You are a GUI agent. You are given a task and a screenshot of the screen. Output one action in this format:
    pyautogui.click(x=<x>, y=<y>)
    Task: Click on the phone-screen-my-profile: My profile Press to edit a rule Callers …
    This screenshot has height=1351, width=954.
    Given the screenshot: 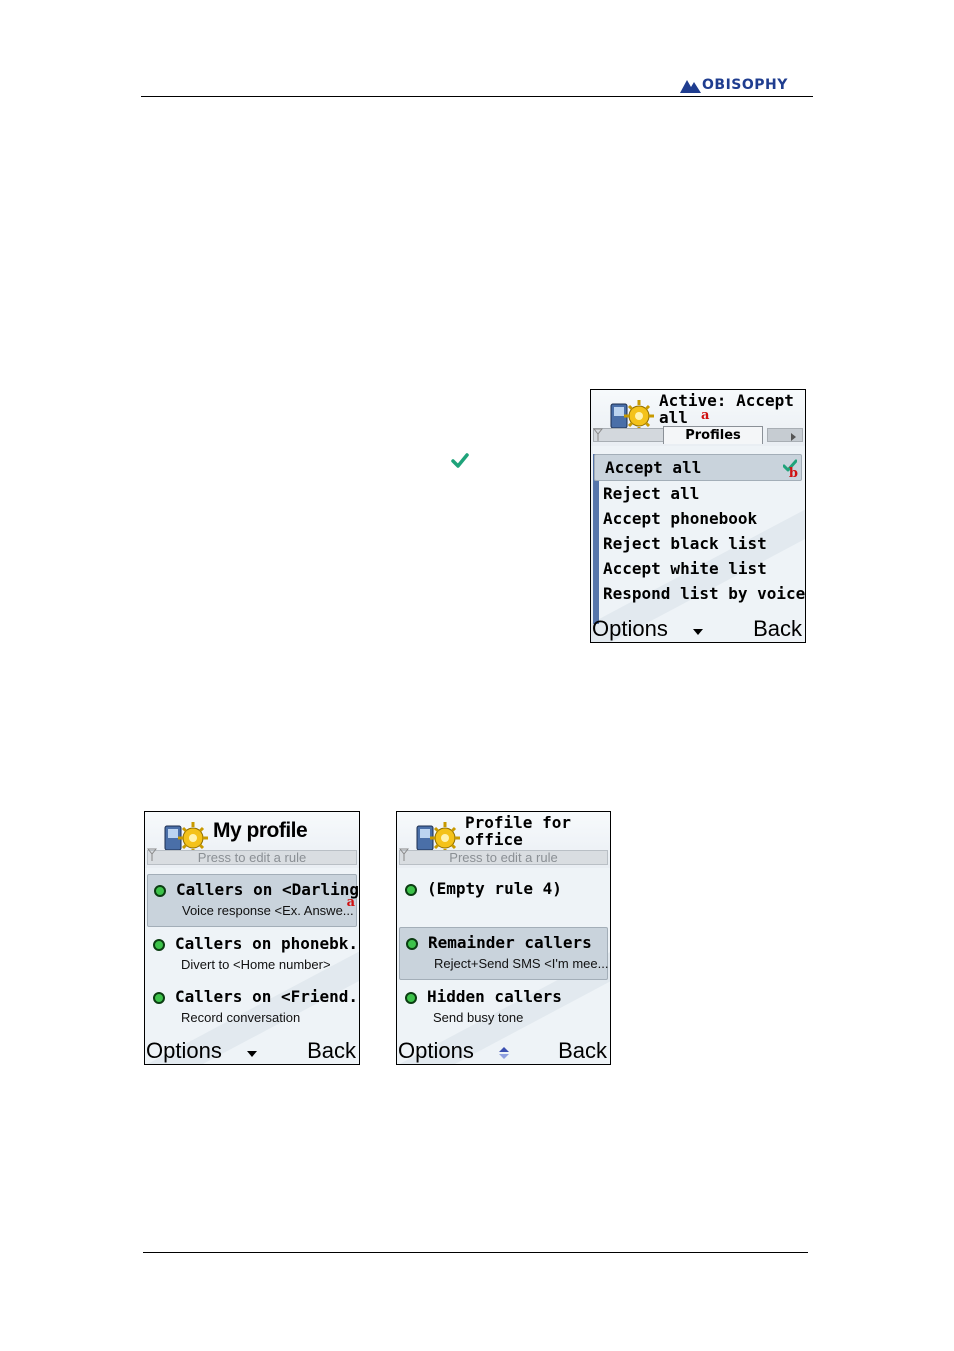 What is the action you would take?
    pyautogui.click(x=252, y=938)
    